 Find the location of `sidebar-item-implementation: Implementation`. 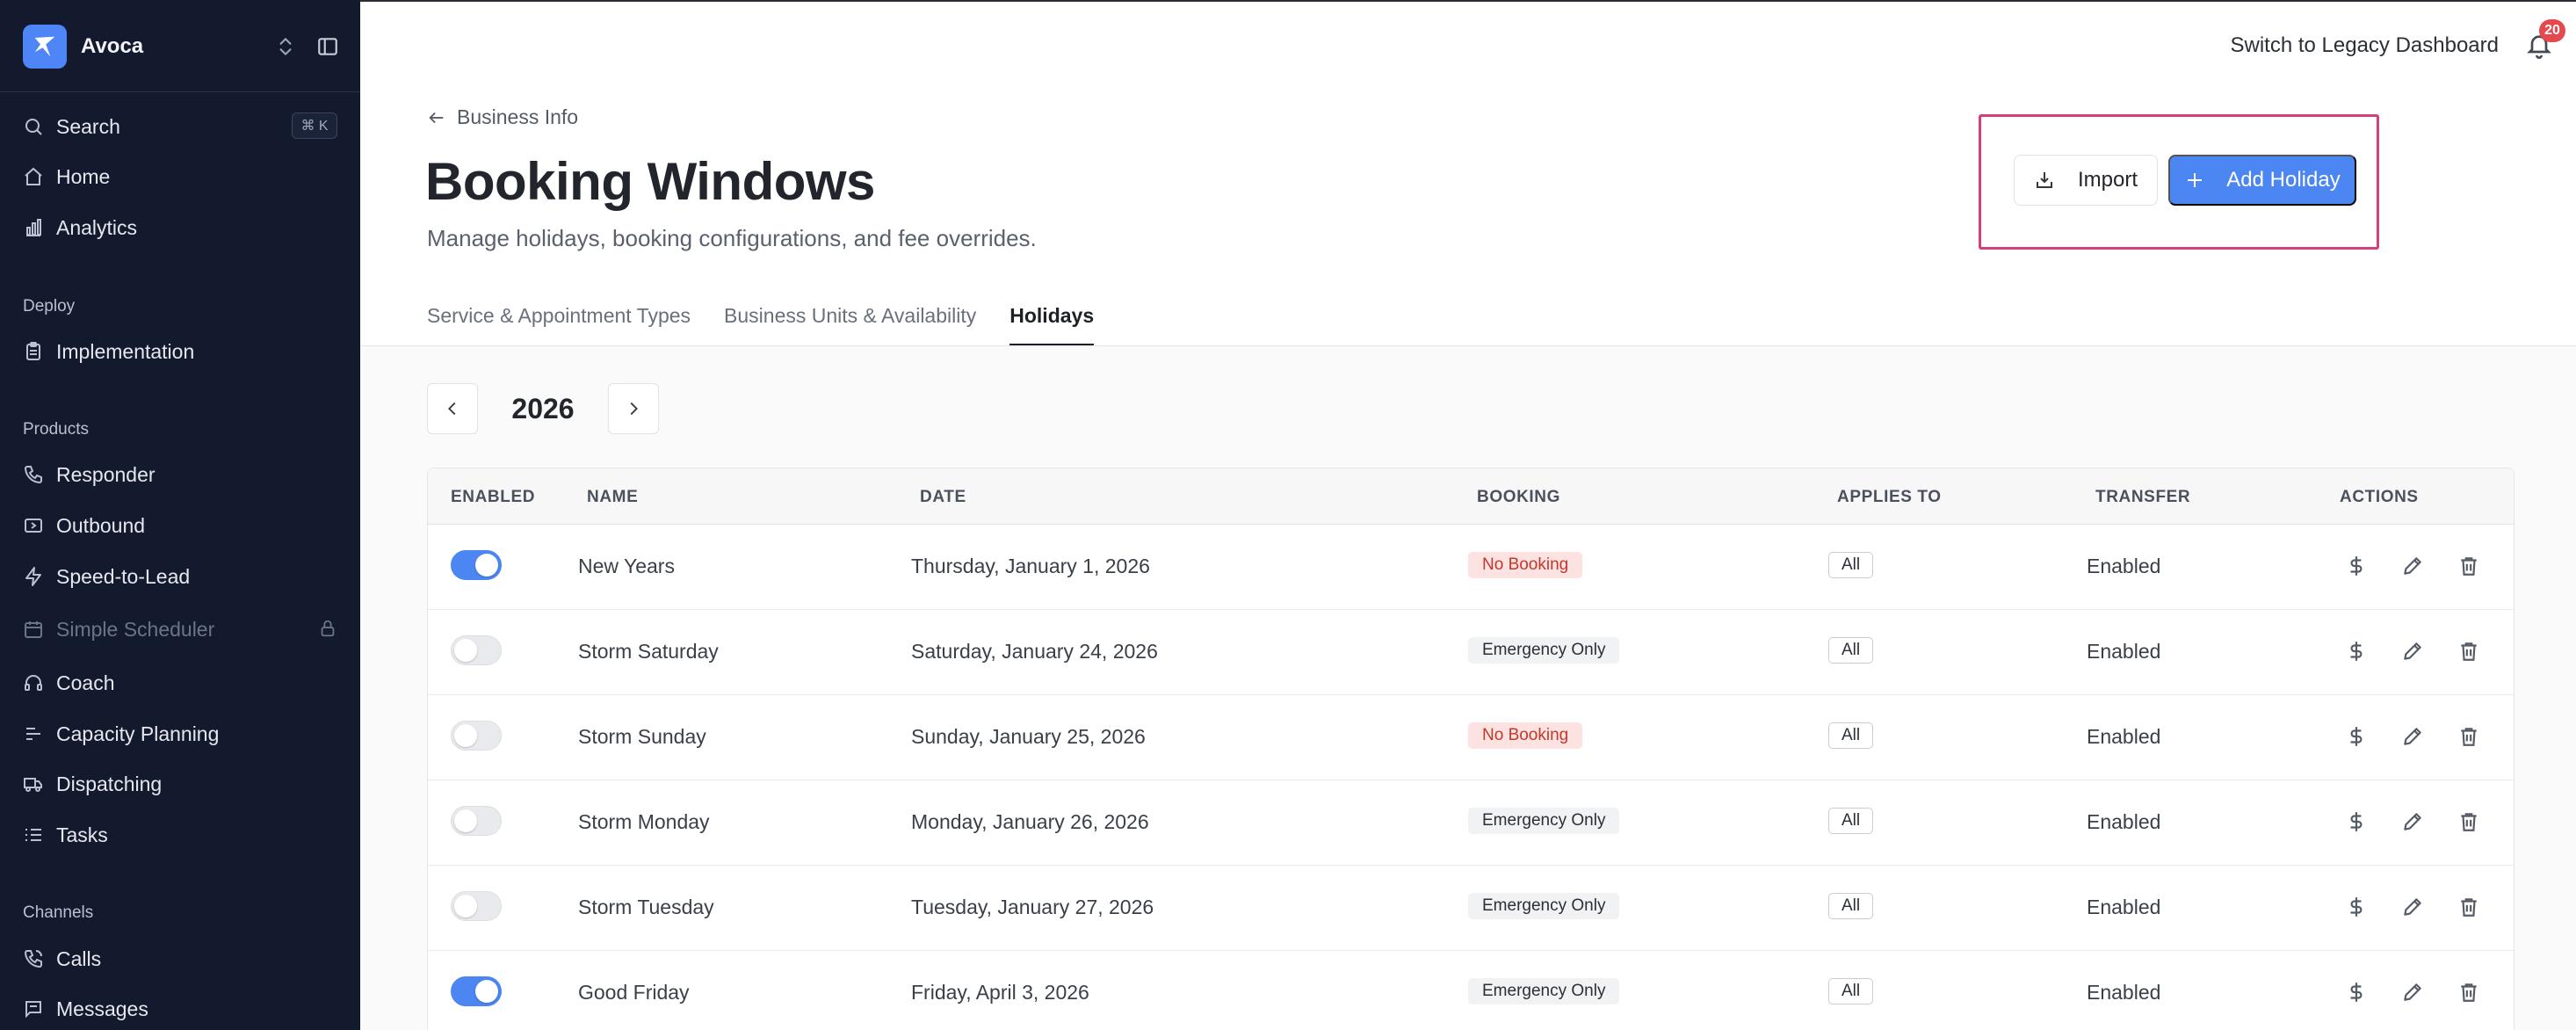

sidebar-item-implementation: Implementation is located at coordinates (108, 351).